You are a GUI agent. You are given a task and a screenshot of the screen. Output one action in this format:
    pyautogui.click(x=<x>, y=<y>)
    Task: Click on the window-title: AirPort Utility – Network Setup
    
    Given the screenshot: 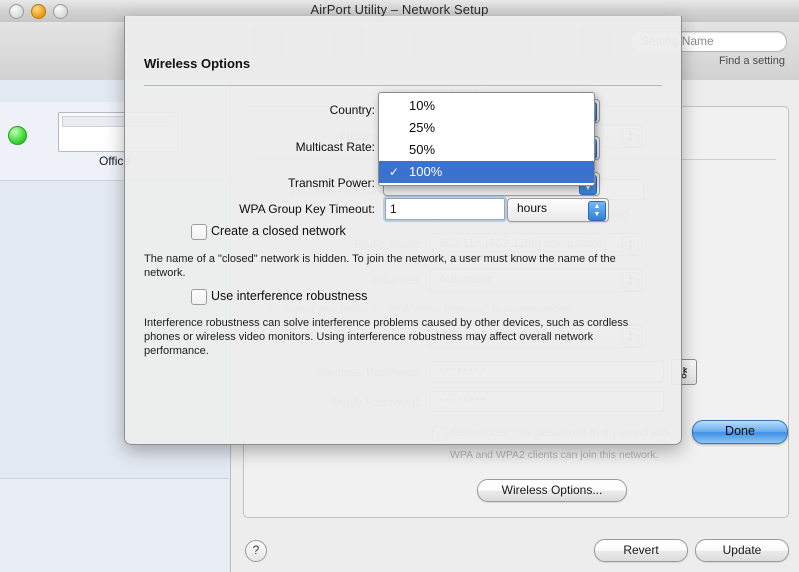 What is the action you would take?
    pyautogui.click(x=399, y=9)
    